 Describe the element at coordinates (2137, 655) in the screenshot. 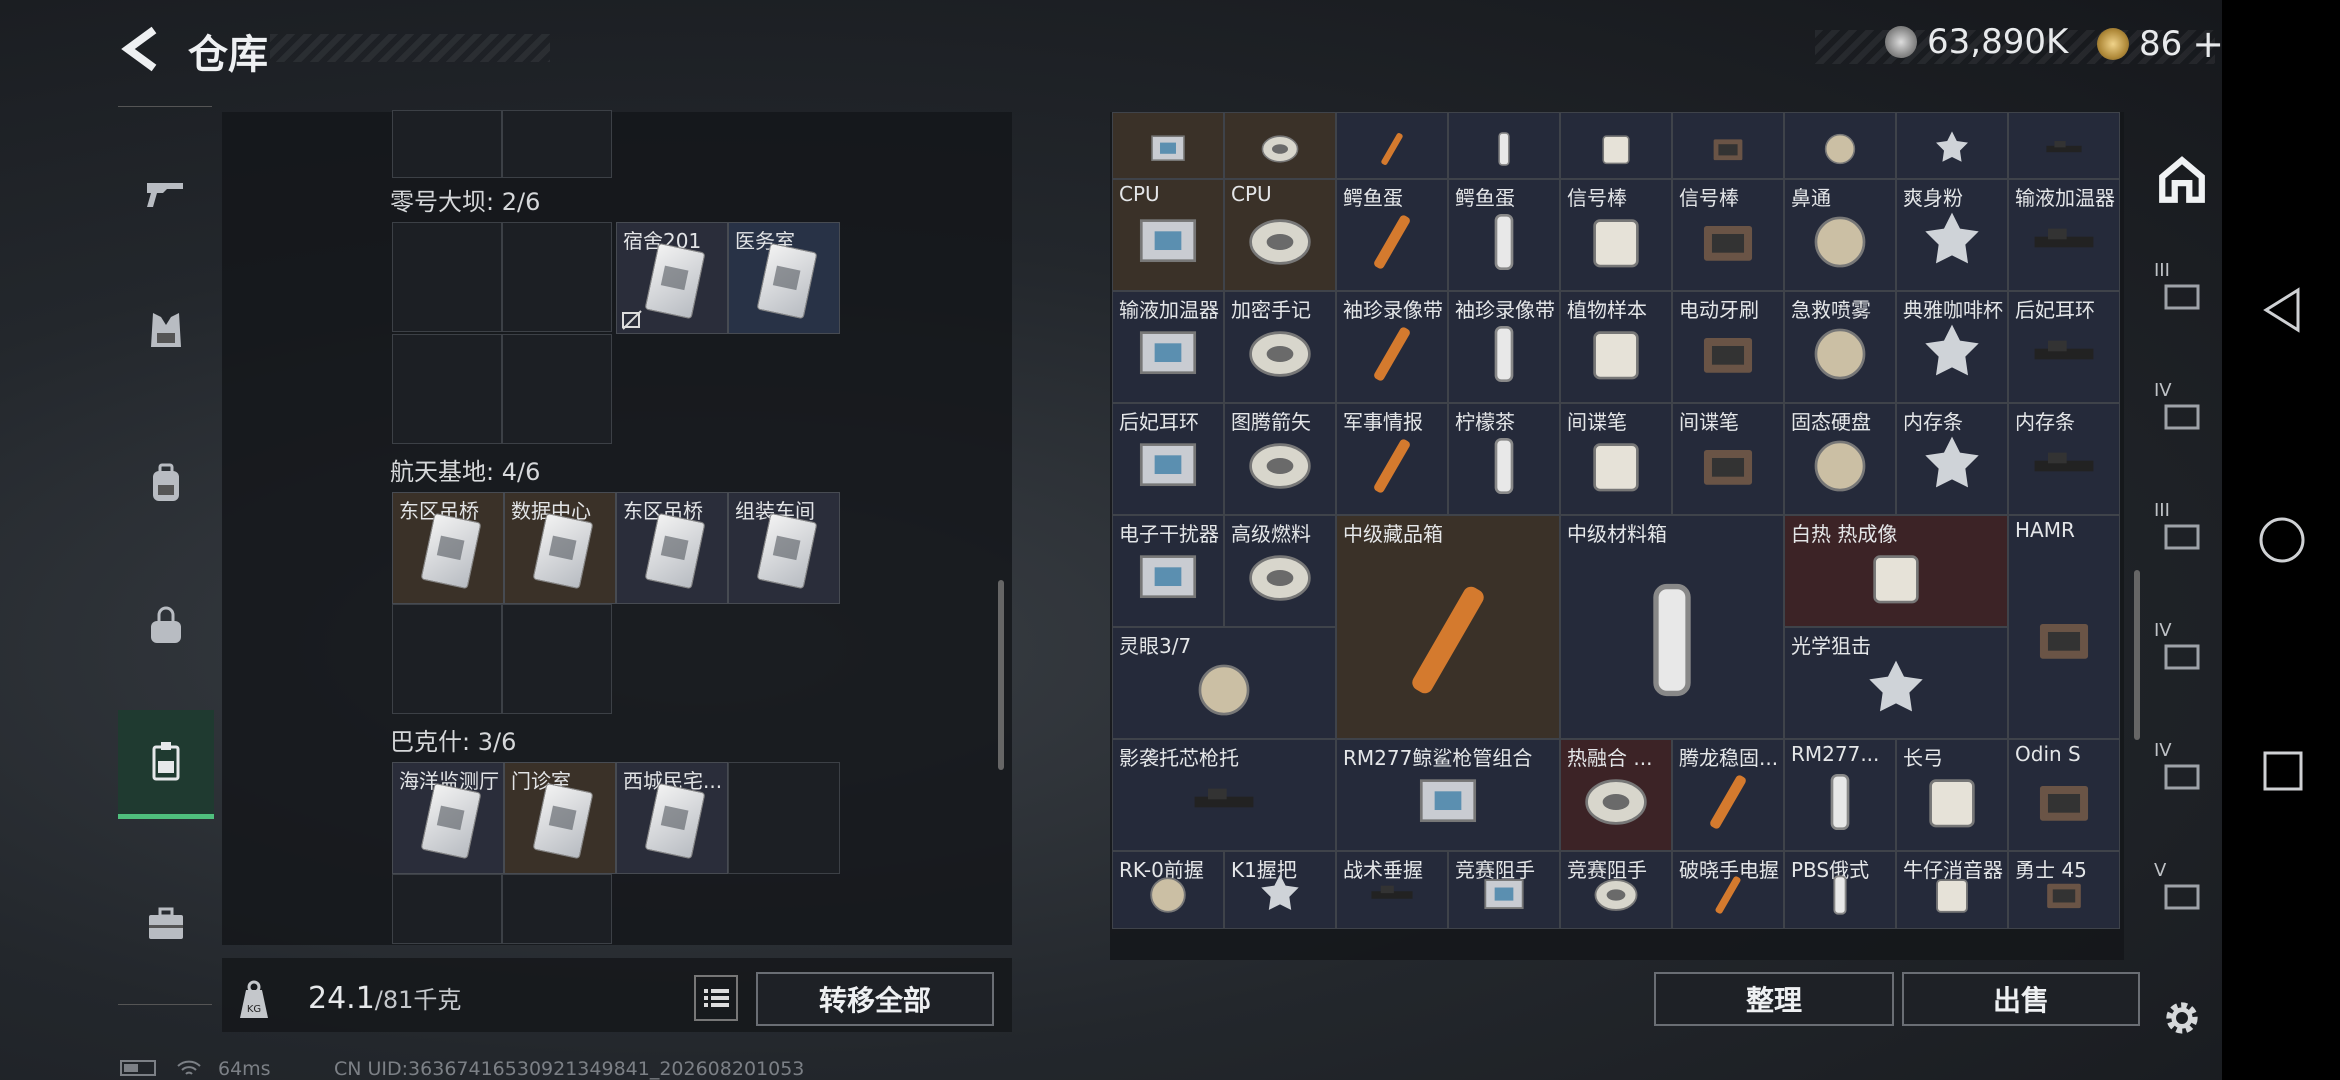

I see `right-scrollbar` at that location.